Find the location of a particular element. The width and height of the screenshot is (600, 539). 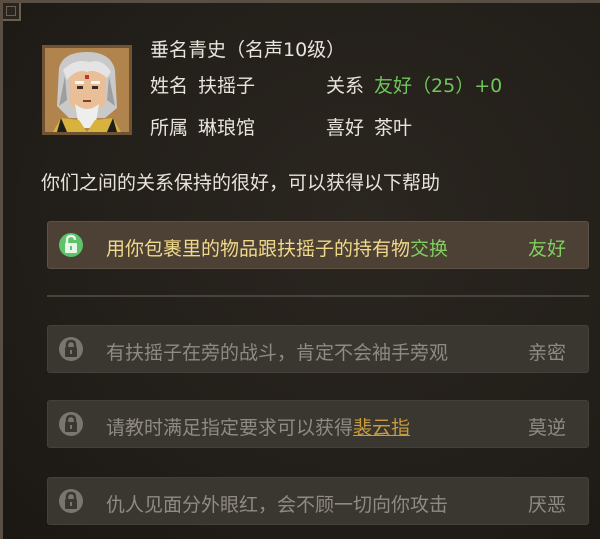

section-divider is located at coordinates (318, 296).